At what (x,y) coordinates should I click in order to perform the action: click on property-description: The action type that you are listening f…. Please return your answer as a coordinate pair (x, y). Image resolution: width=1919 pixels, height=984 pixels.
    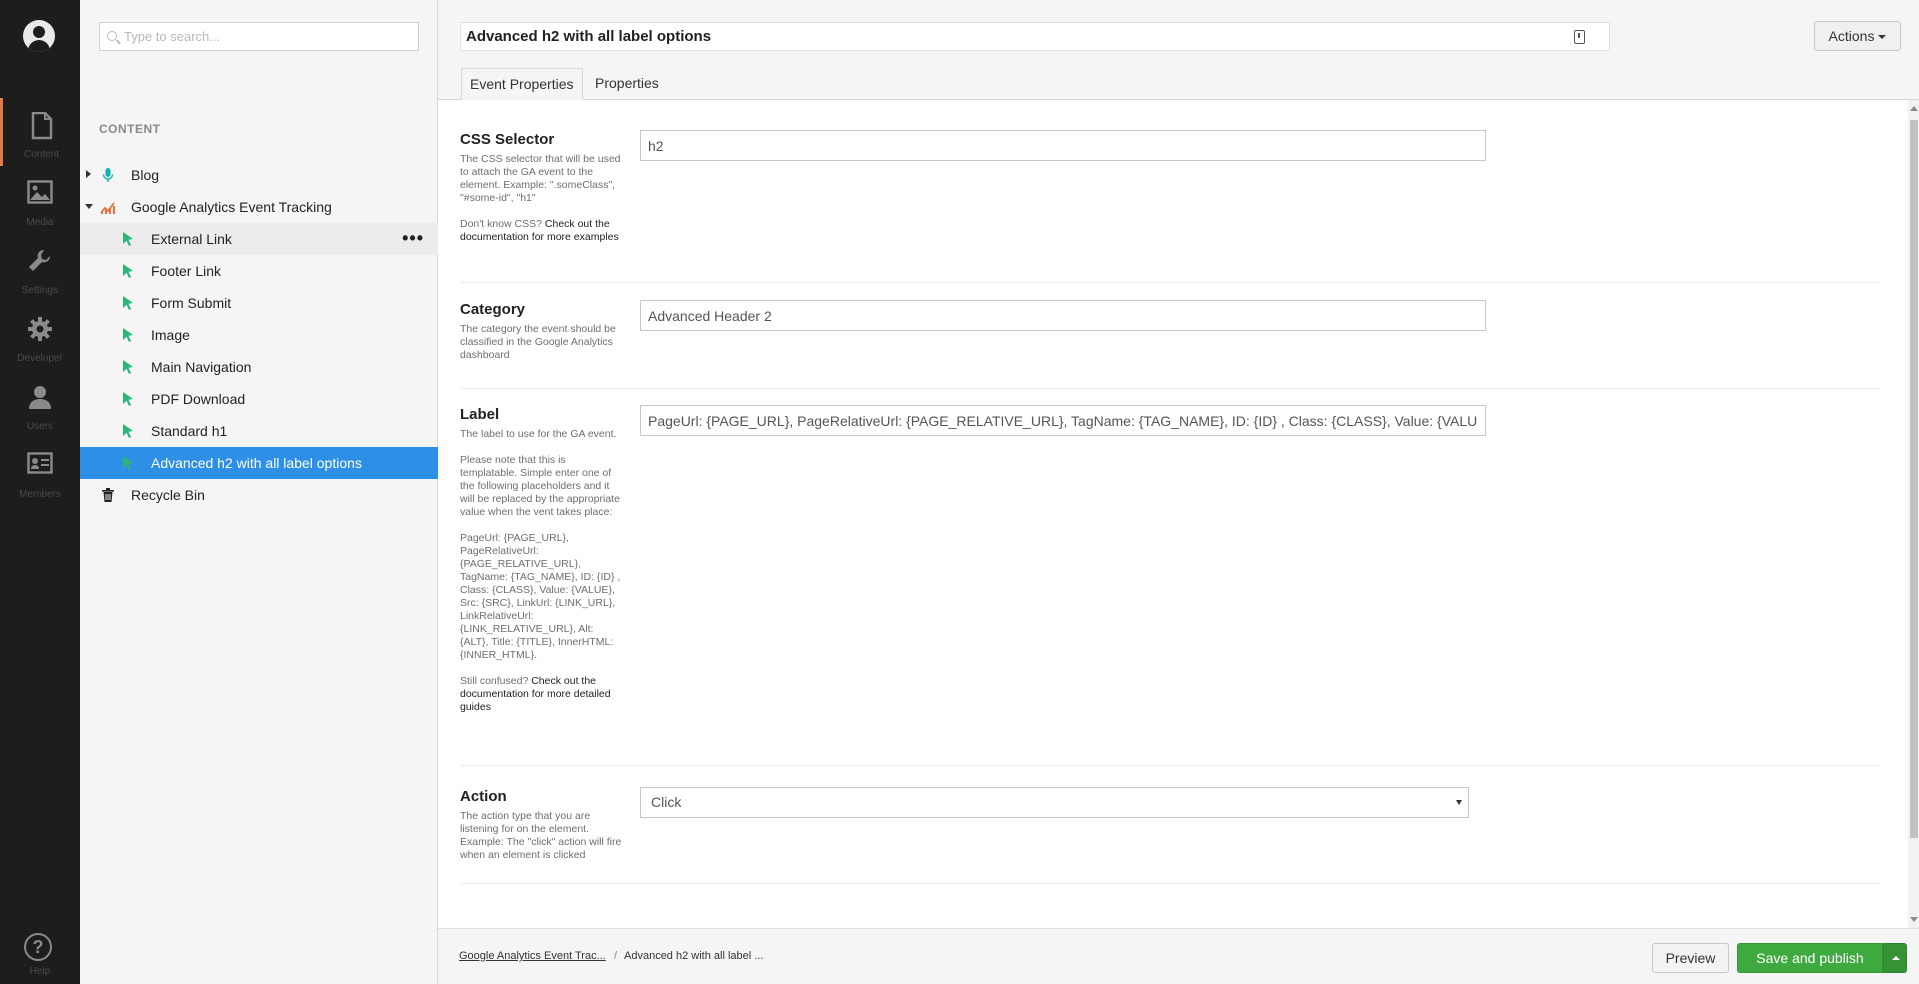
    Looking at the image, I should click on (541, 842).